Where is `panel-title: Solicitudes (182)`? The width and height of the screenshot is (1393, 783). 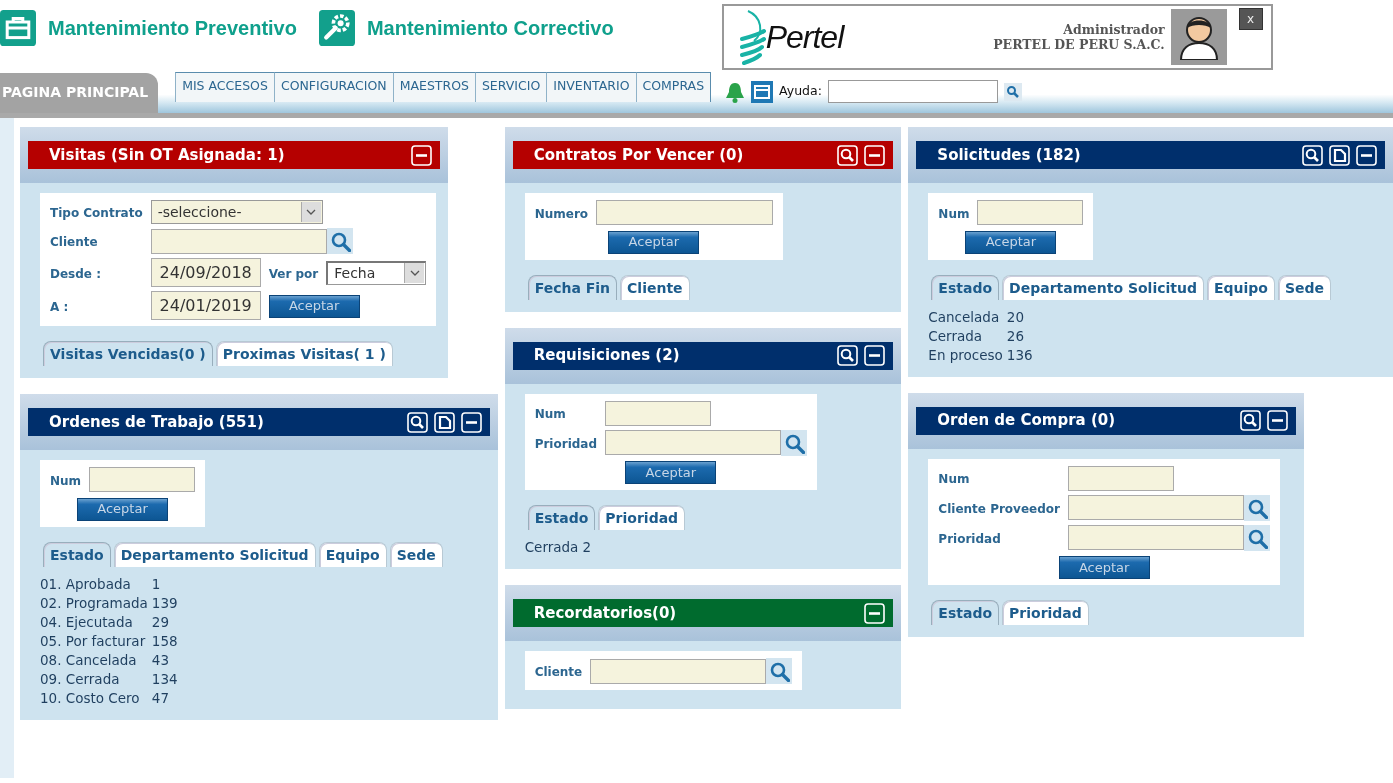
panel-title: Solicitudes (182) is located at coordinates (1009, 155).